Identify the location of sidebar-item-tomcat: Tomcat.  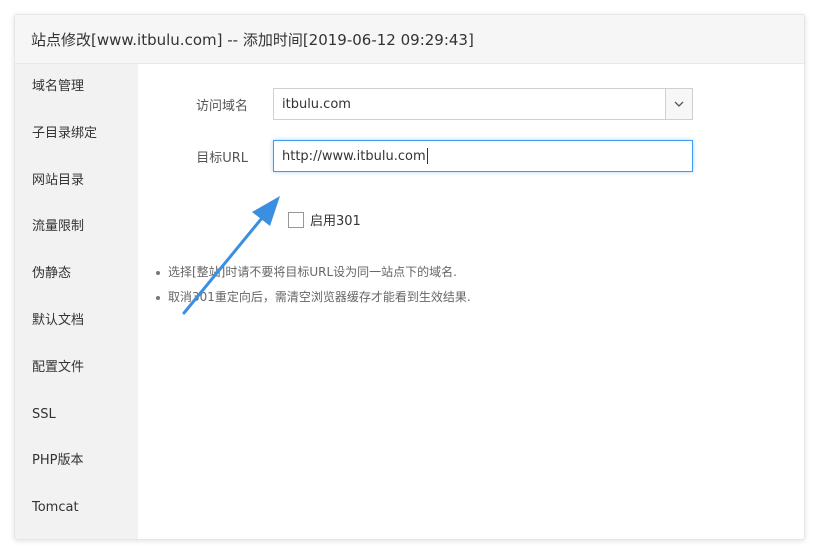
(76, 508).